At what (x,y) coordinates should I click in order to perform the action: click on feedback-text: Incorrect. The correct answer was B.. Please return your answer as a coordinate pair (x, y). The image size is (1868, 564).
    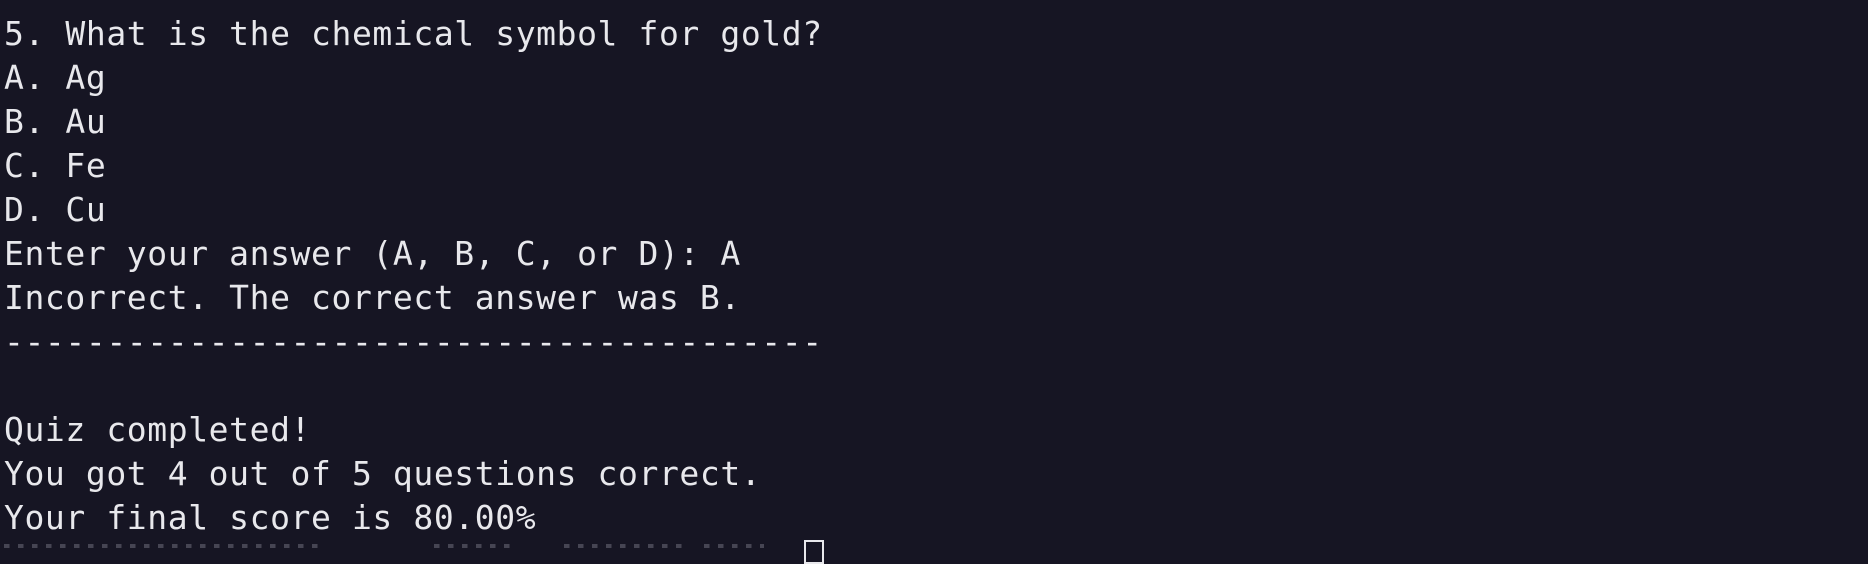
    Looking at the image, I should click on (372, 297).